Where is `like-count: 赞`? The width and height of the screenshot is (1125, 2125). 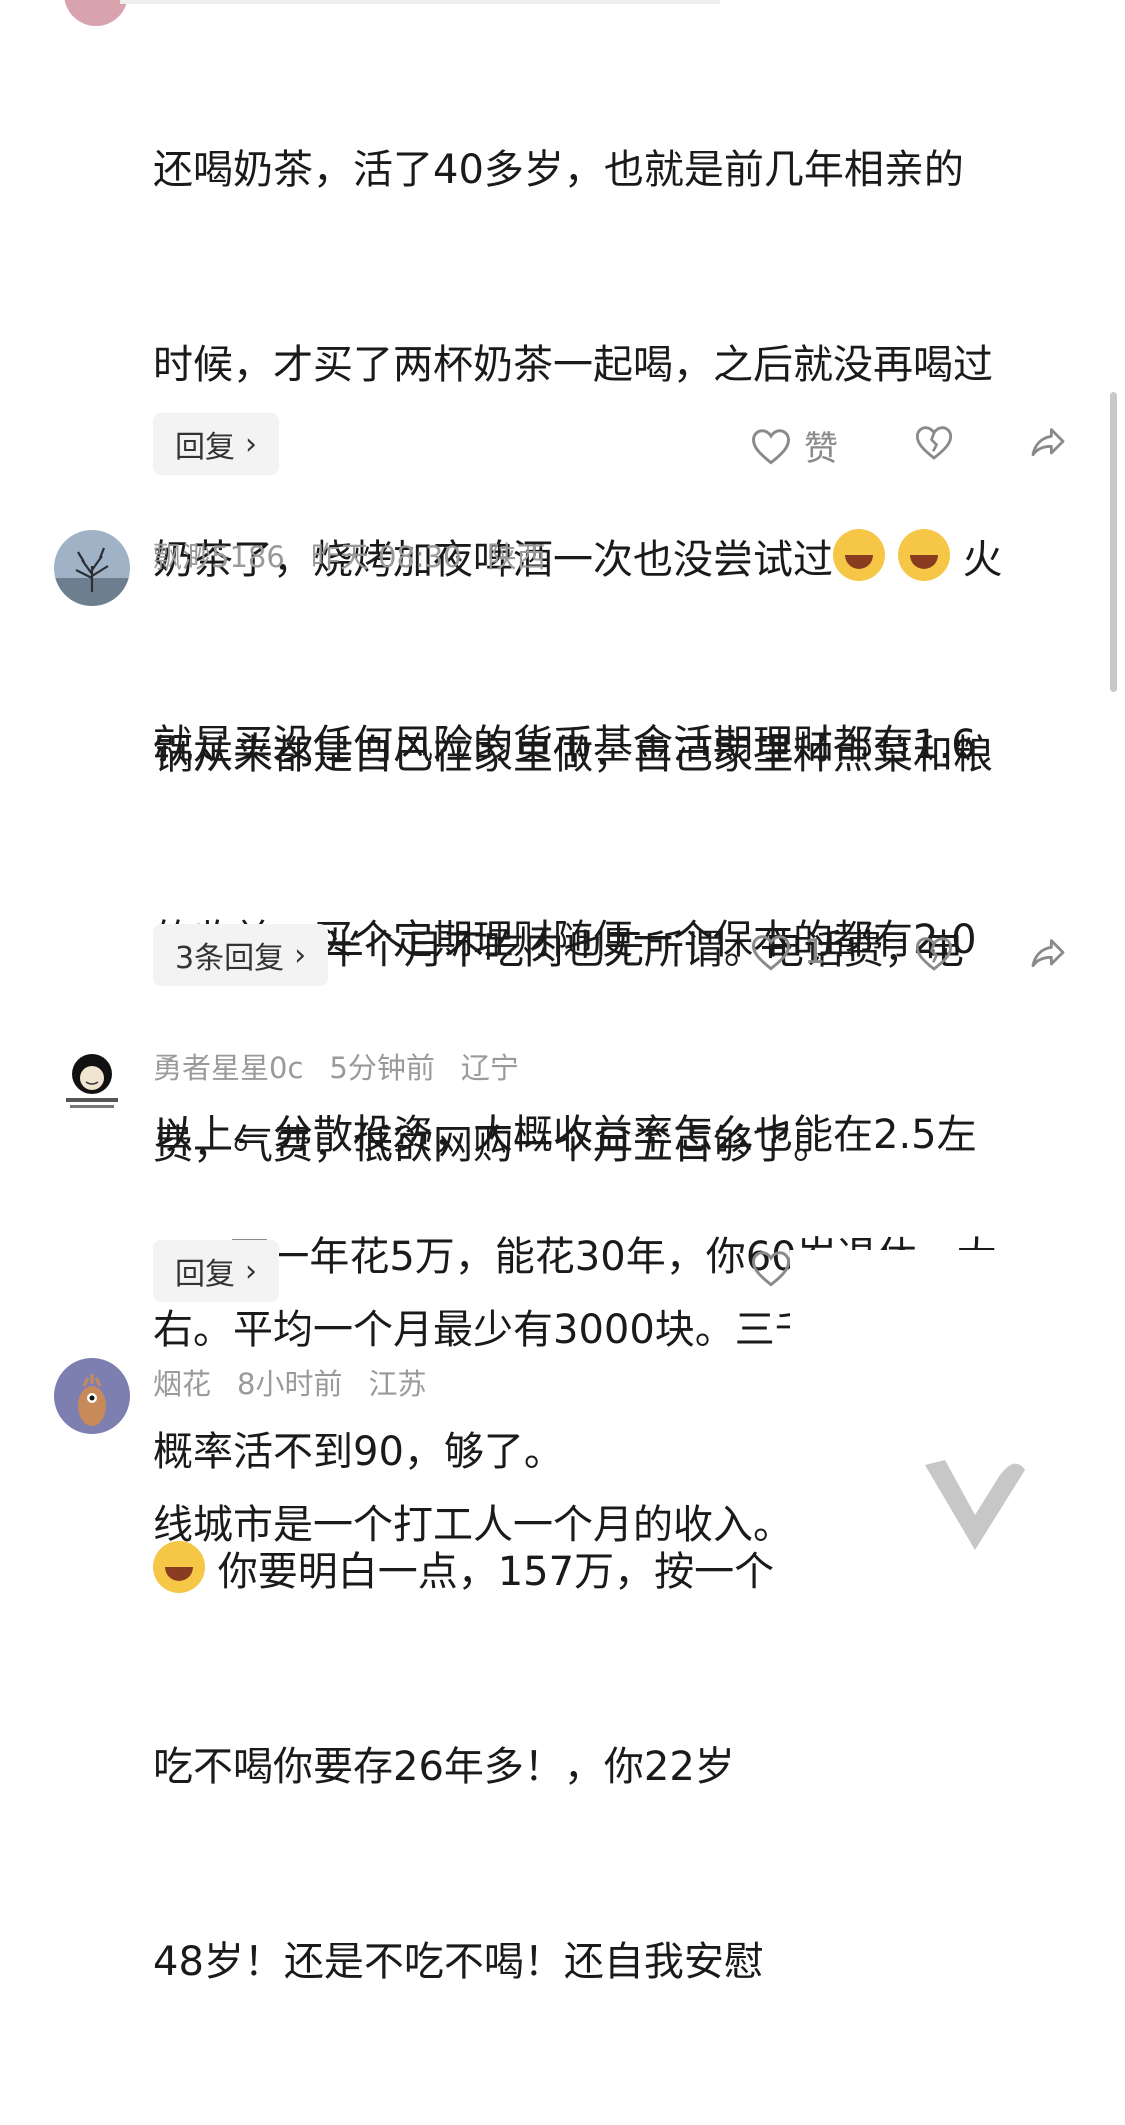 like-count: 赞 is located at coordinates (821, 449).